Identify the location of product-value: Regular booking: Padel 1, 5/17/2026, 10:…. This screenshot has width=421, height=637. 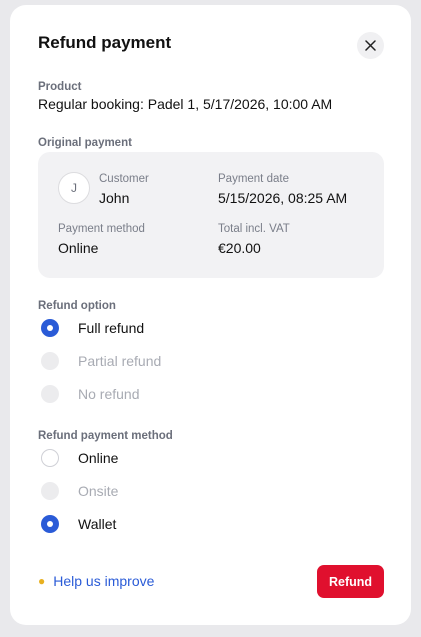
(185, 104).